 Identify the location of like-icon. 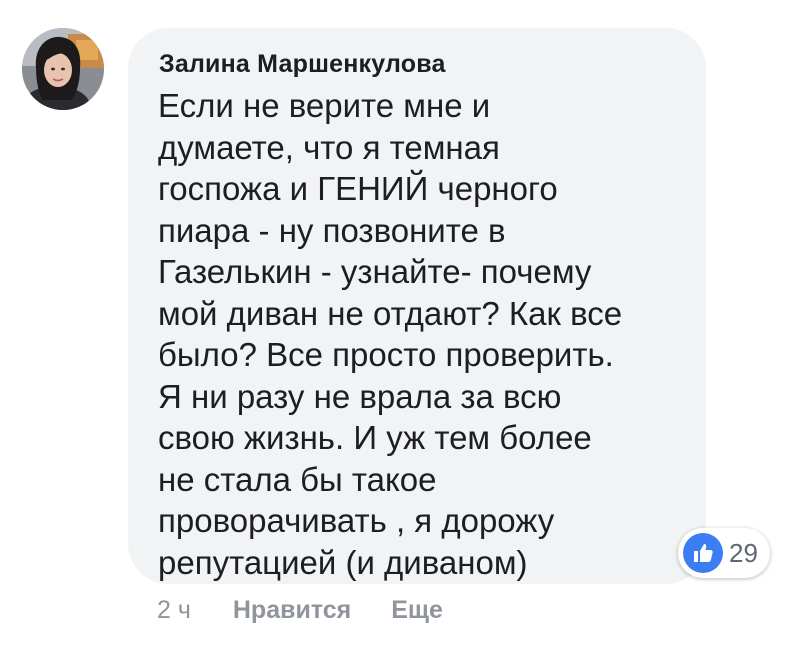
(703, 553).